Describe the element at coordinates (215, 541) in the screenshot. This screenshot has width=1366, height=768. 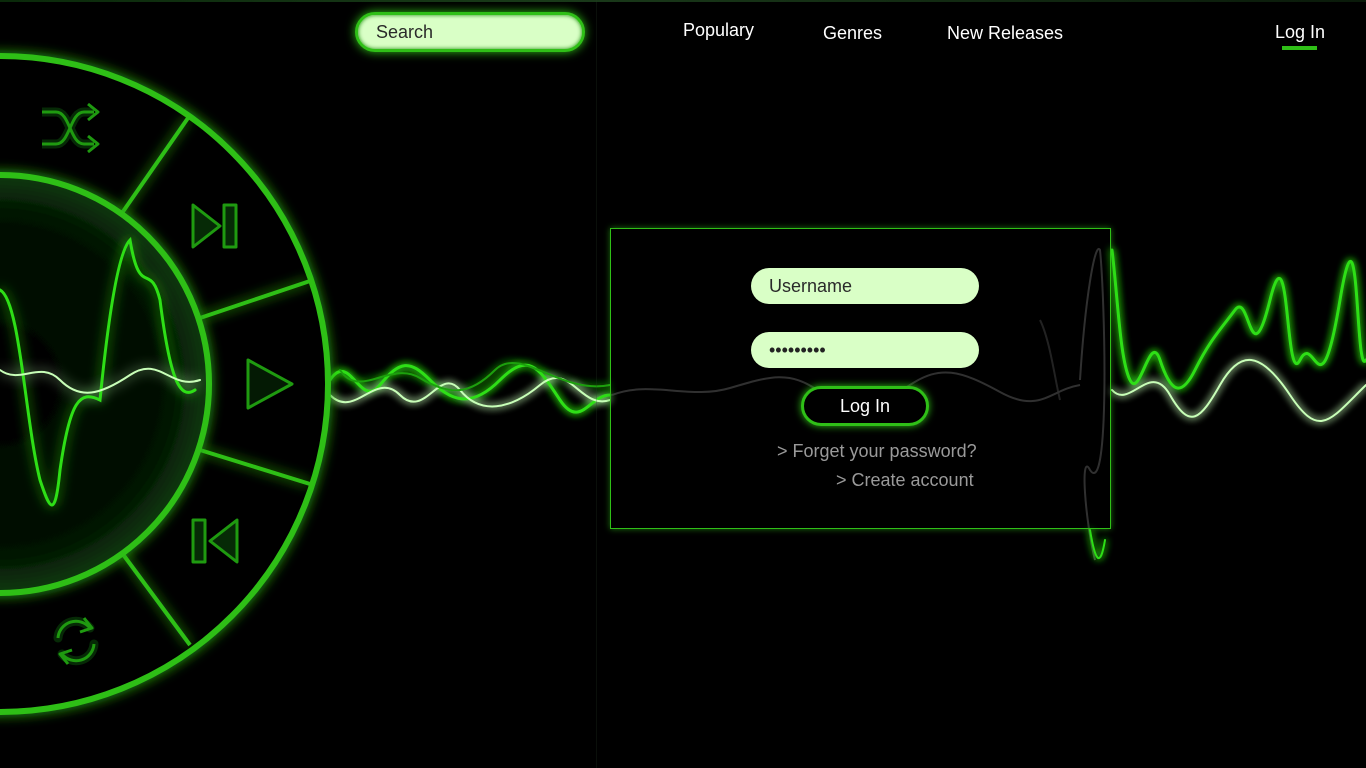
I see `previous-track-icon` at that location.